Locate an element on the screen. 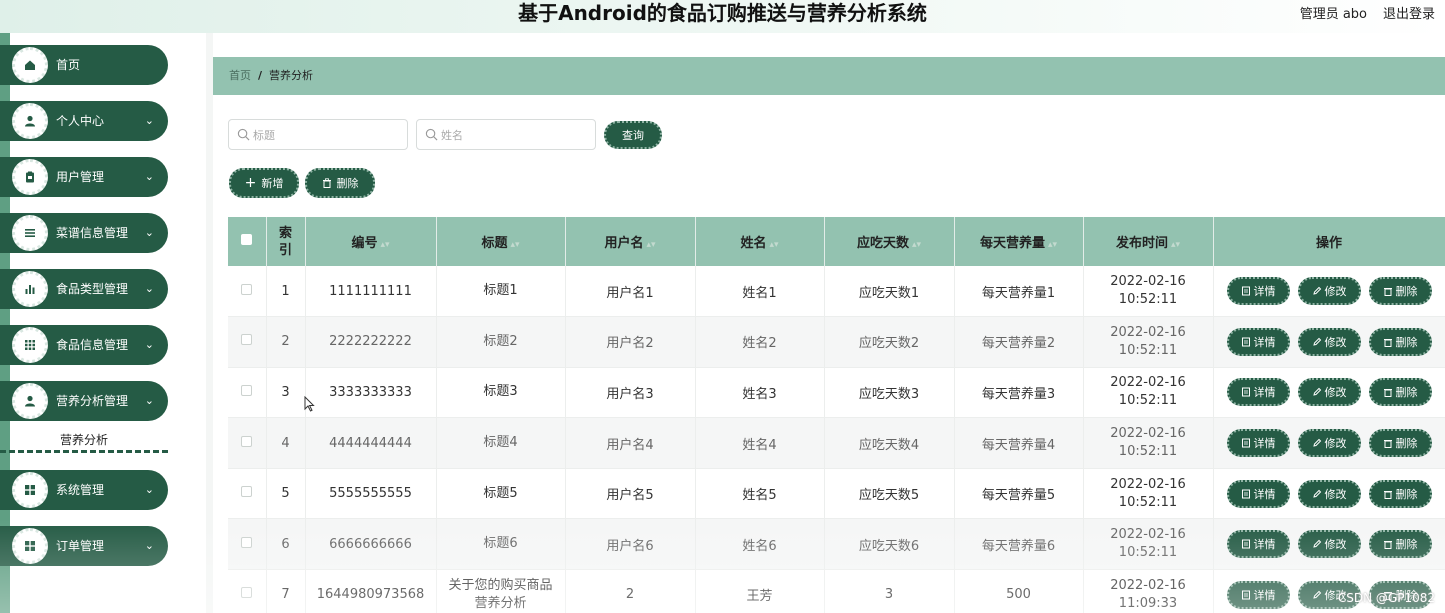 This screenshot has width=1445, height=613. grid-icon is located at coordinates (30, 345).